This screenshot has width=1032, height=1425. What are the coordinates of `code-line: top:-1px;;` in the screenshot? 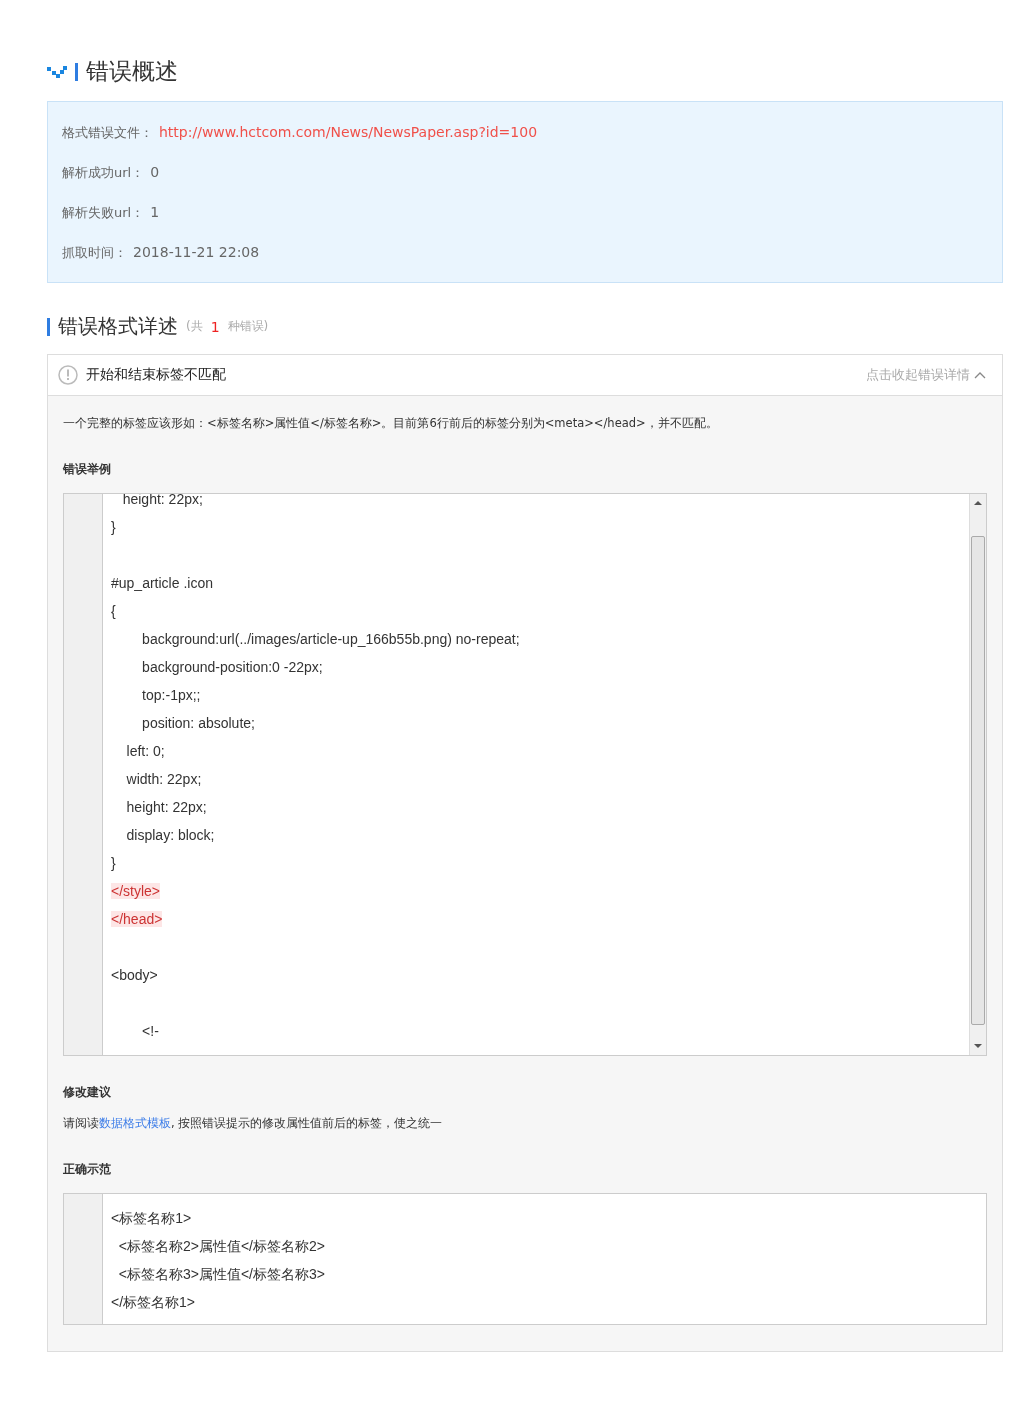 It's located at (171, 695).